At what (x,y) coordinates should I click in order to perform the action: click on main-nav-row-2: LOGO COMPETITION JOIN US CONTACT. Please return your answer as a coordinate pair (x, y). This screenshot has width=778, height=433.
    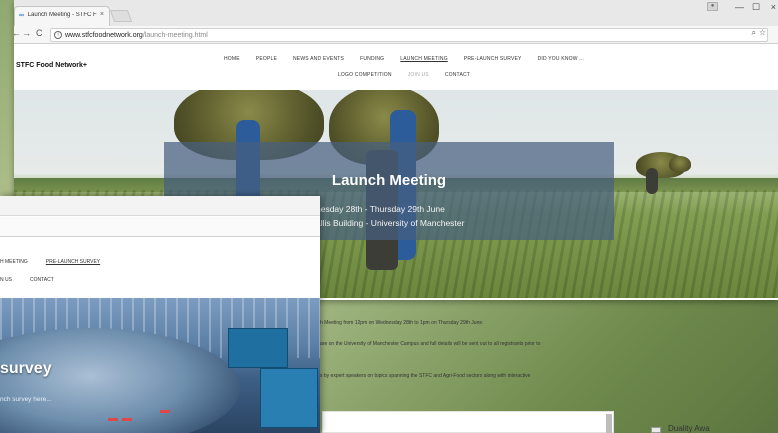
    Looking at the image, I should click on (404, 75).